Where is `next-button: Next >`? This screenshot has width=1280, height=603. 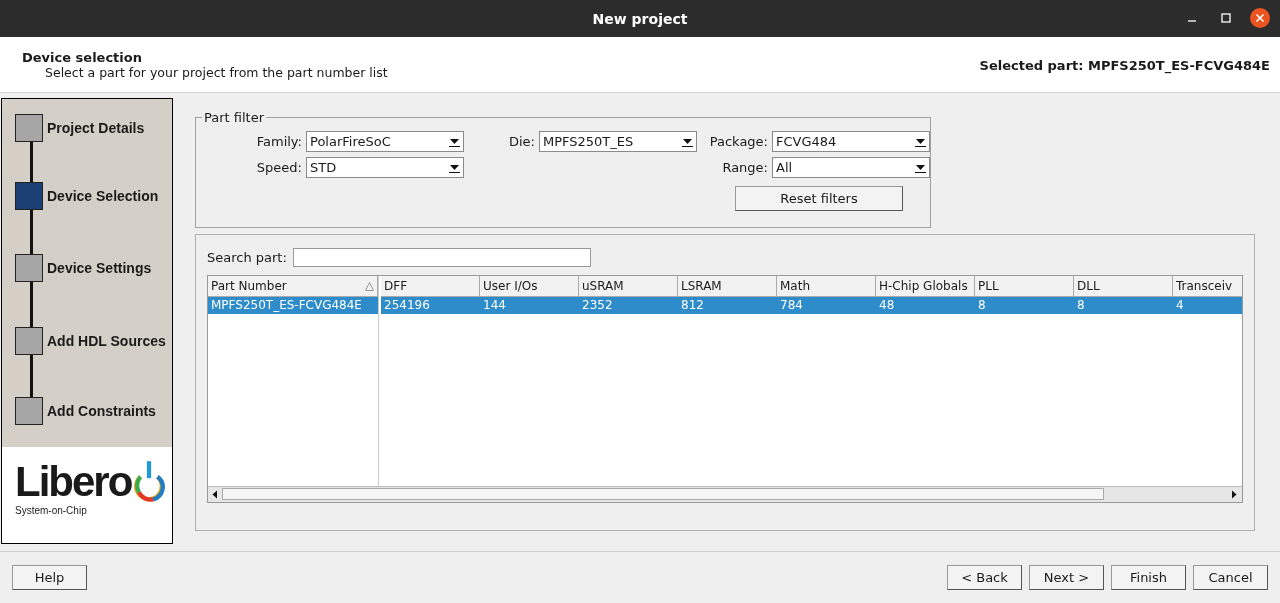
next-button: Next > is located at coordinates (1066, 577).